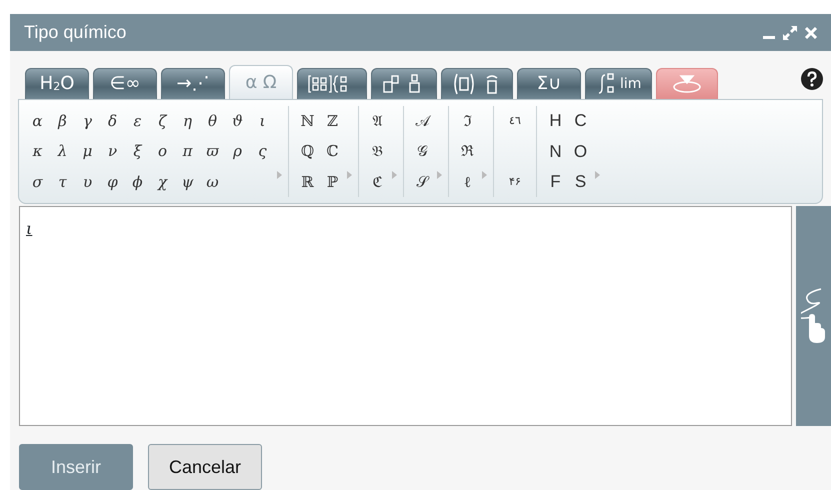 Image resolution: width=831 pixels, height=490 pixels. Describe the element at coordinates (422, 151) in the screenshot. I see `symbol-key: 𝒢` at that location.